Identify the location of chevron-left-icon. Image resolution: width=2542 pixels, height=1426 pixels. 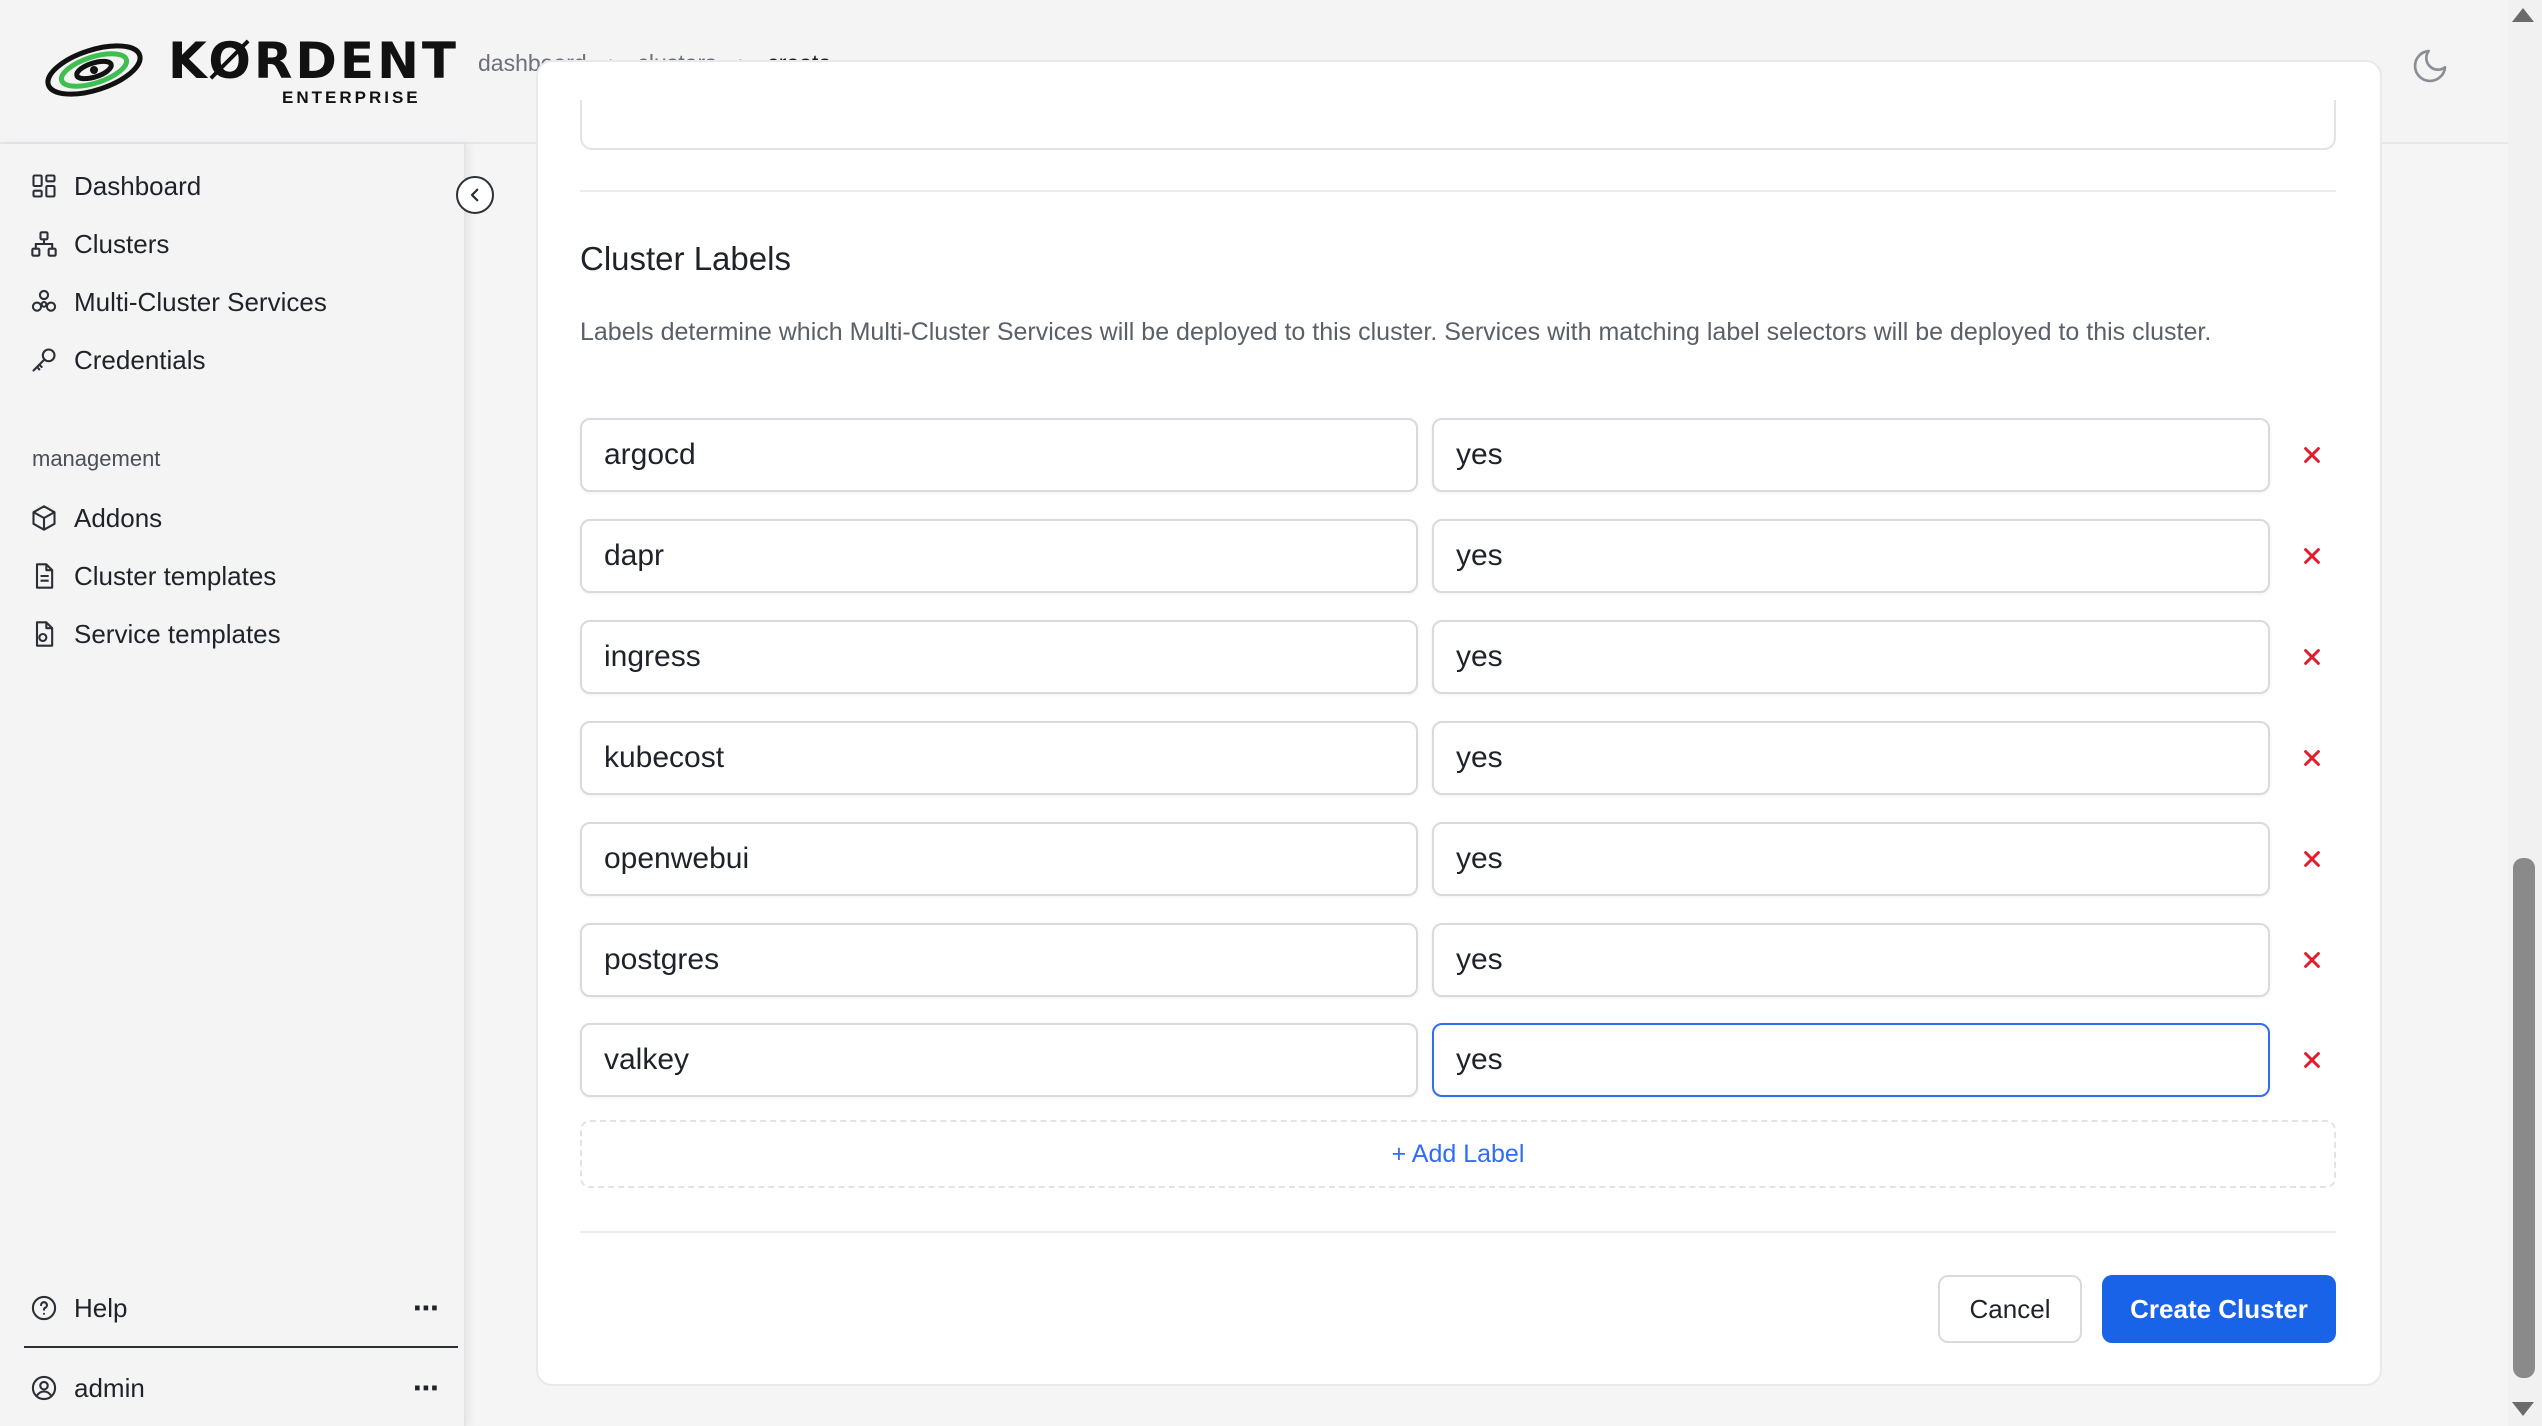
(474, 195).